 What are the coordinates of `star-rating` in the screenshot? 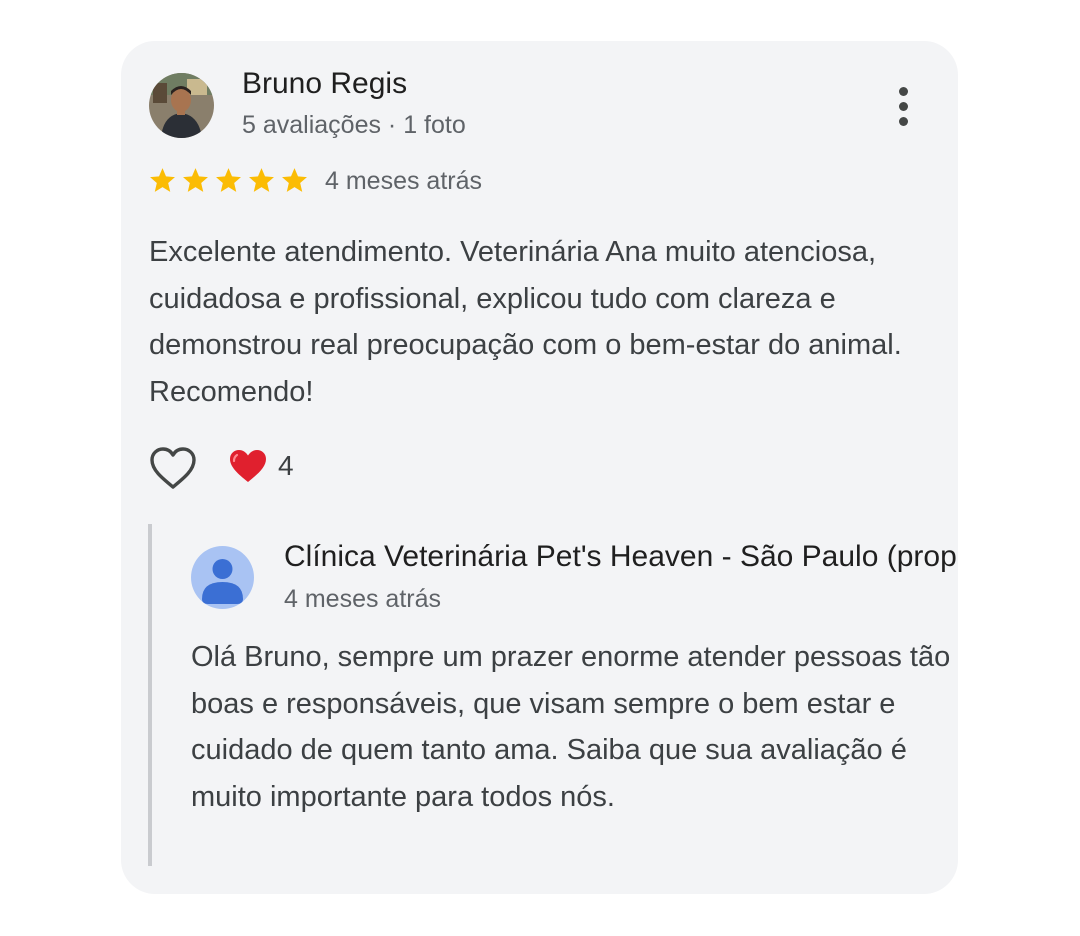 It's located at (228, 180).